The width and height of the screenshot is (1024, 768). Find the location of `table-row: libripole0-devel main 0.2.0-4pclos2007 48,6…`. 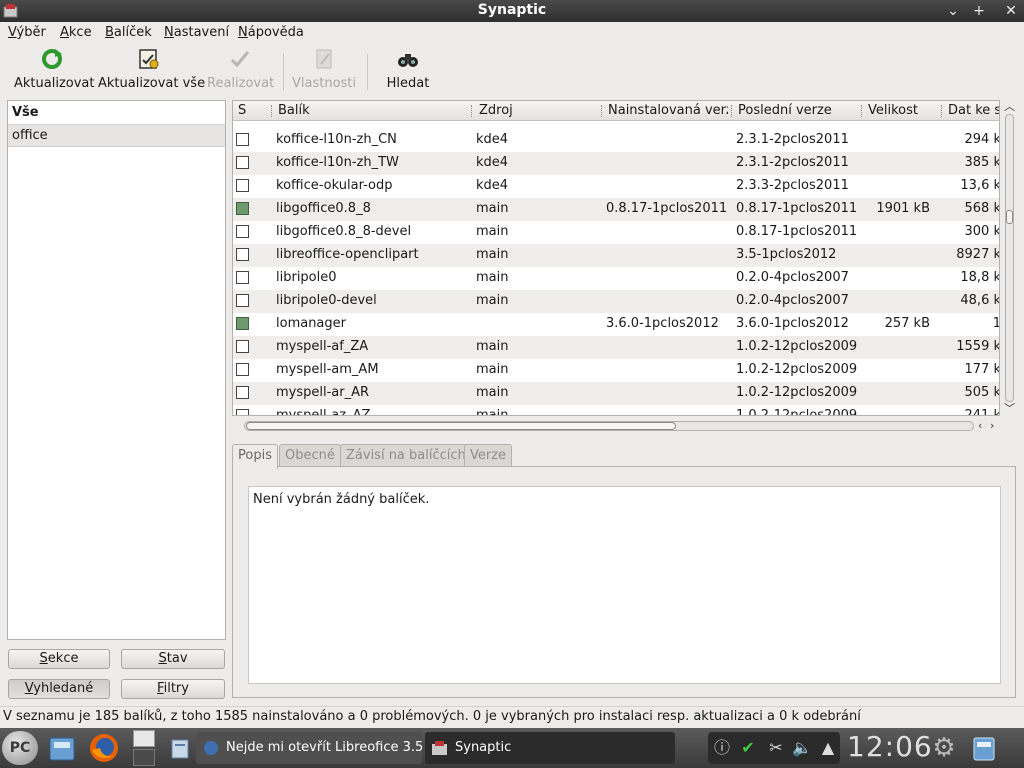

table-row: libripole0-devel main 0.2.0-4pclos2007 48,6… is located at coordinates (616, 301).